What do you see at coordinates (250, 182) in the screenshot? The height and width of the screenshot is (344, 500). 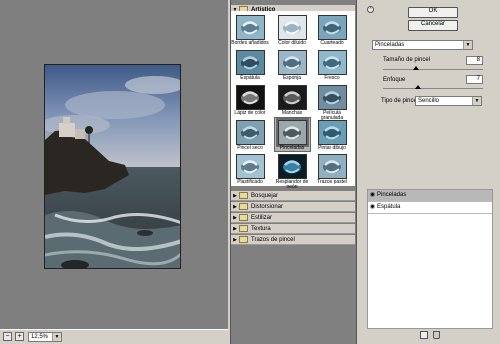 I see `filter-thumbnail-label: Plastificado` at bounding box center [250, 182].